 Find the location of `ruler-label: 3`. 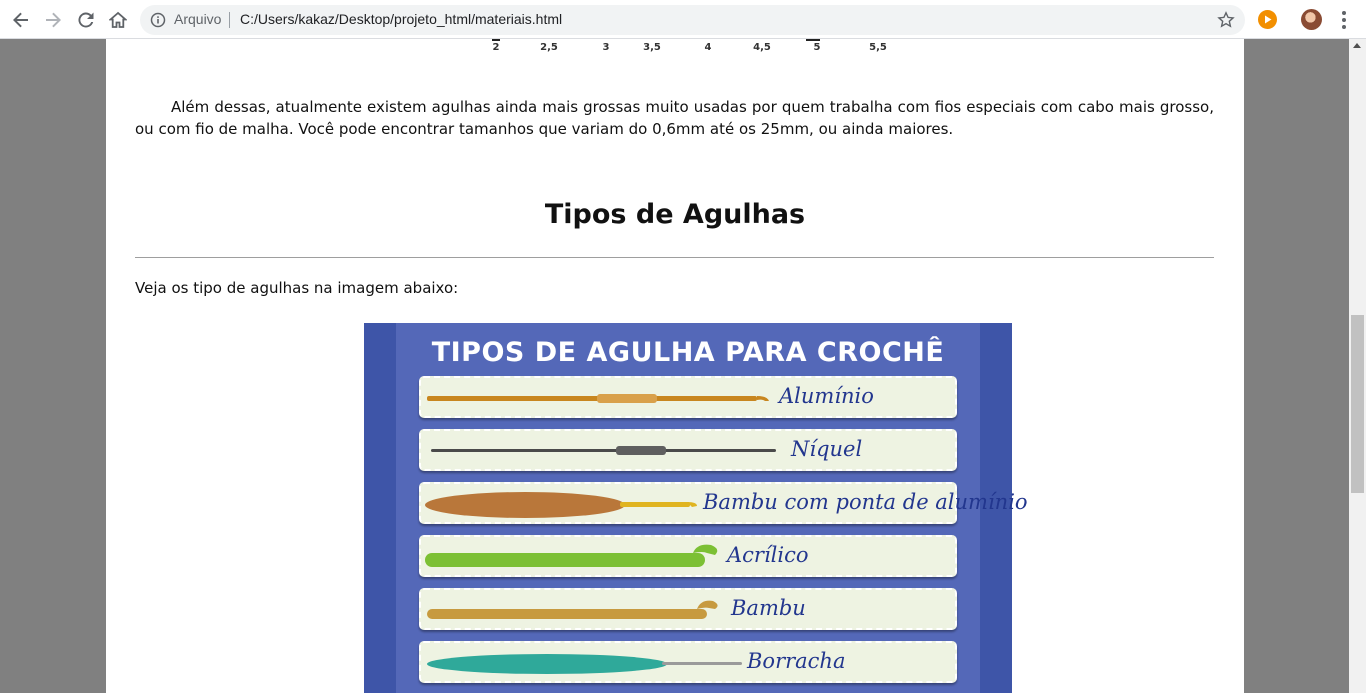

ruler-label: 3 is located at coordinates (606, 47).